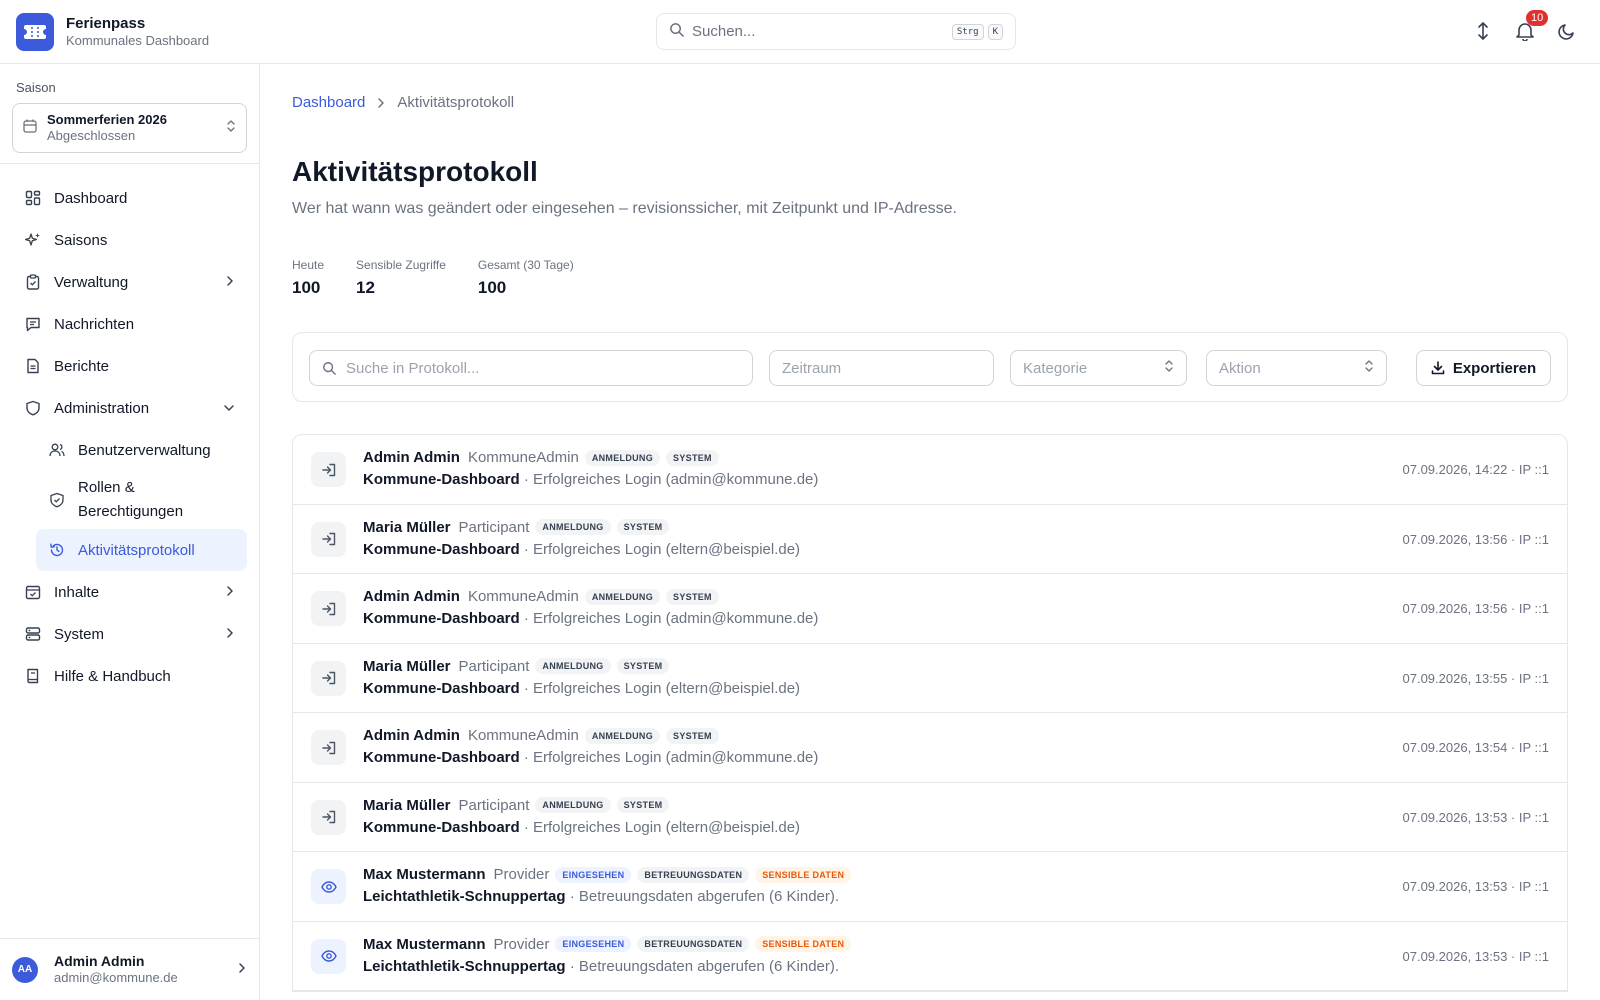  Describe the element at coordinates (129, 282) in the screenshot. I see `sidebar-item-verwaltung: Verwaltung` at that location.